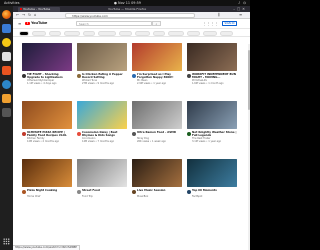  Describe the element at coordinates (249, 147) in the screenshot. I see `scrollbar` at that location.